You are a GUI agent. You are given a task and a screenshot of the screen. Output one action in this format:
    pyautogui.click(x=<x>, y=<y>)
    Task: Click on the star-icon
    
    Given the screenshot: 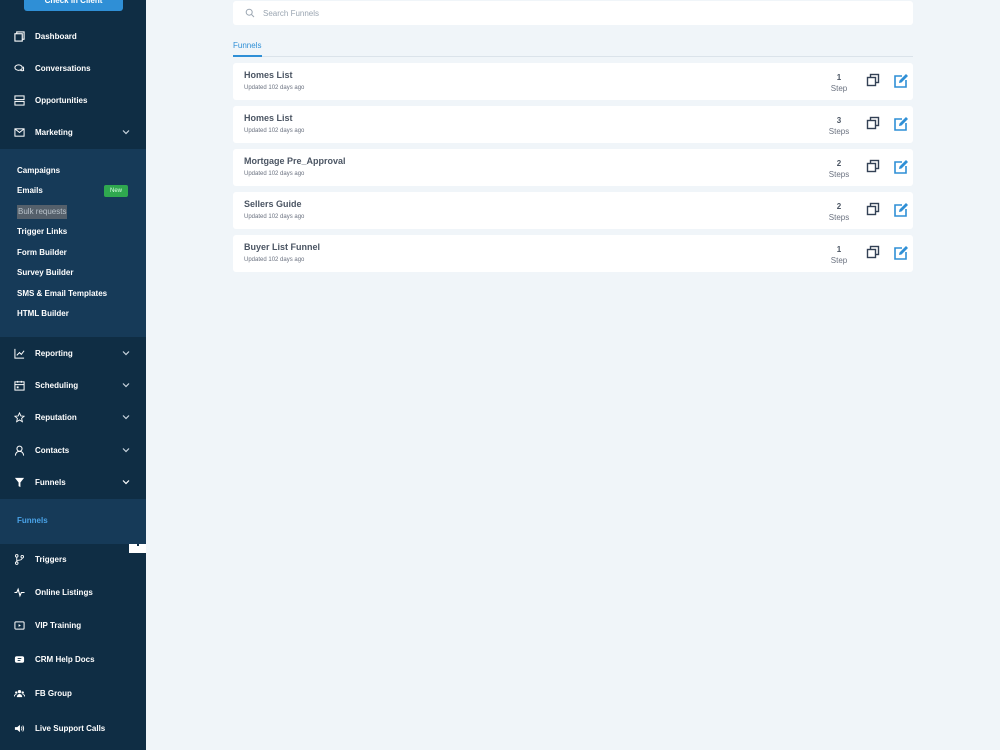 What is the action you would take?
    pyautogui.click(x=19, y=417)
    